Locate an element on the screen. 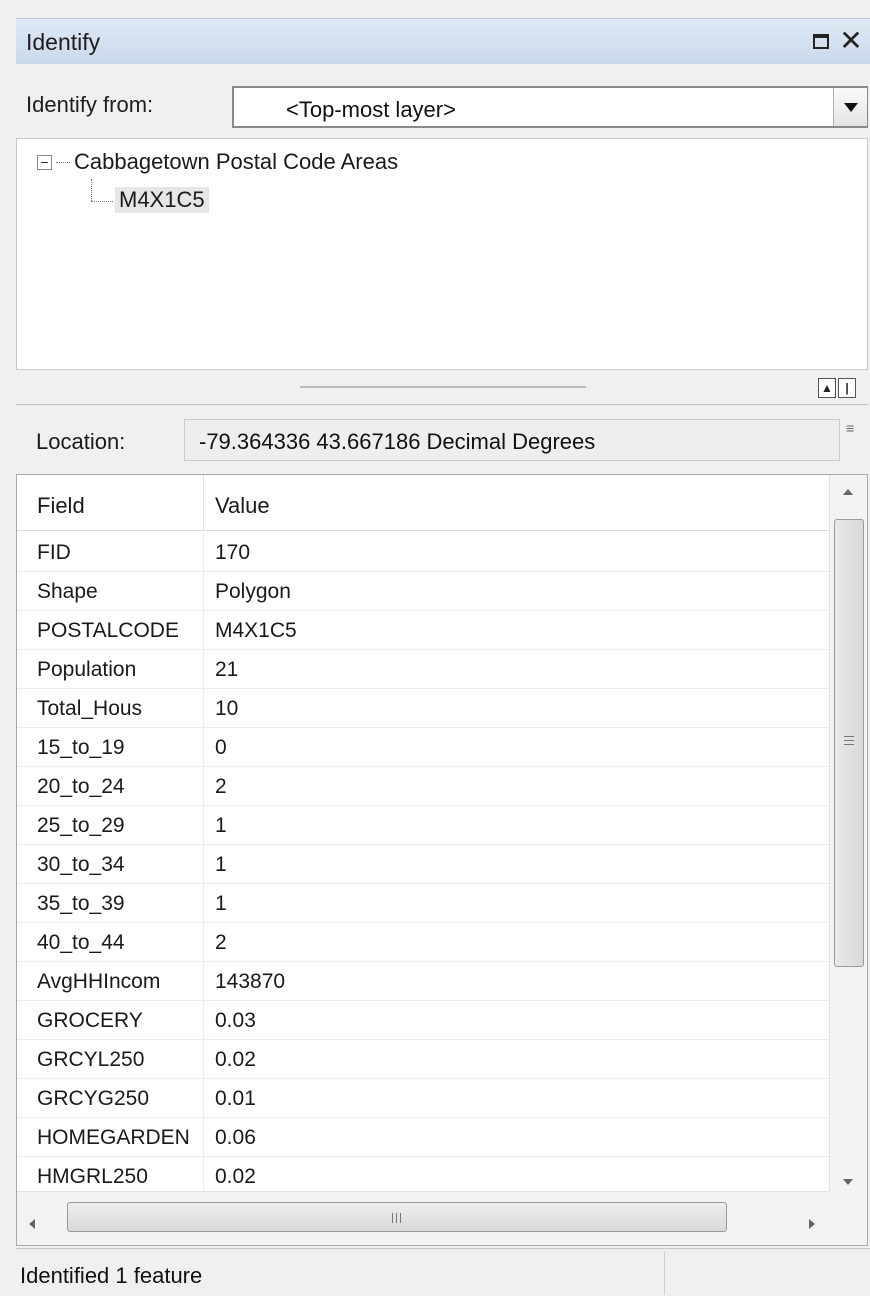  table-row: FID 170 is located at coordinates (423, 552).